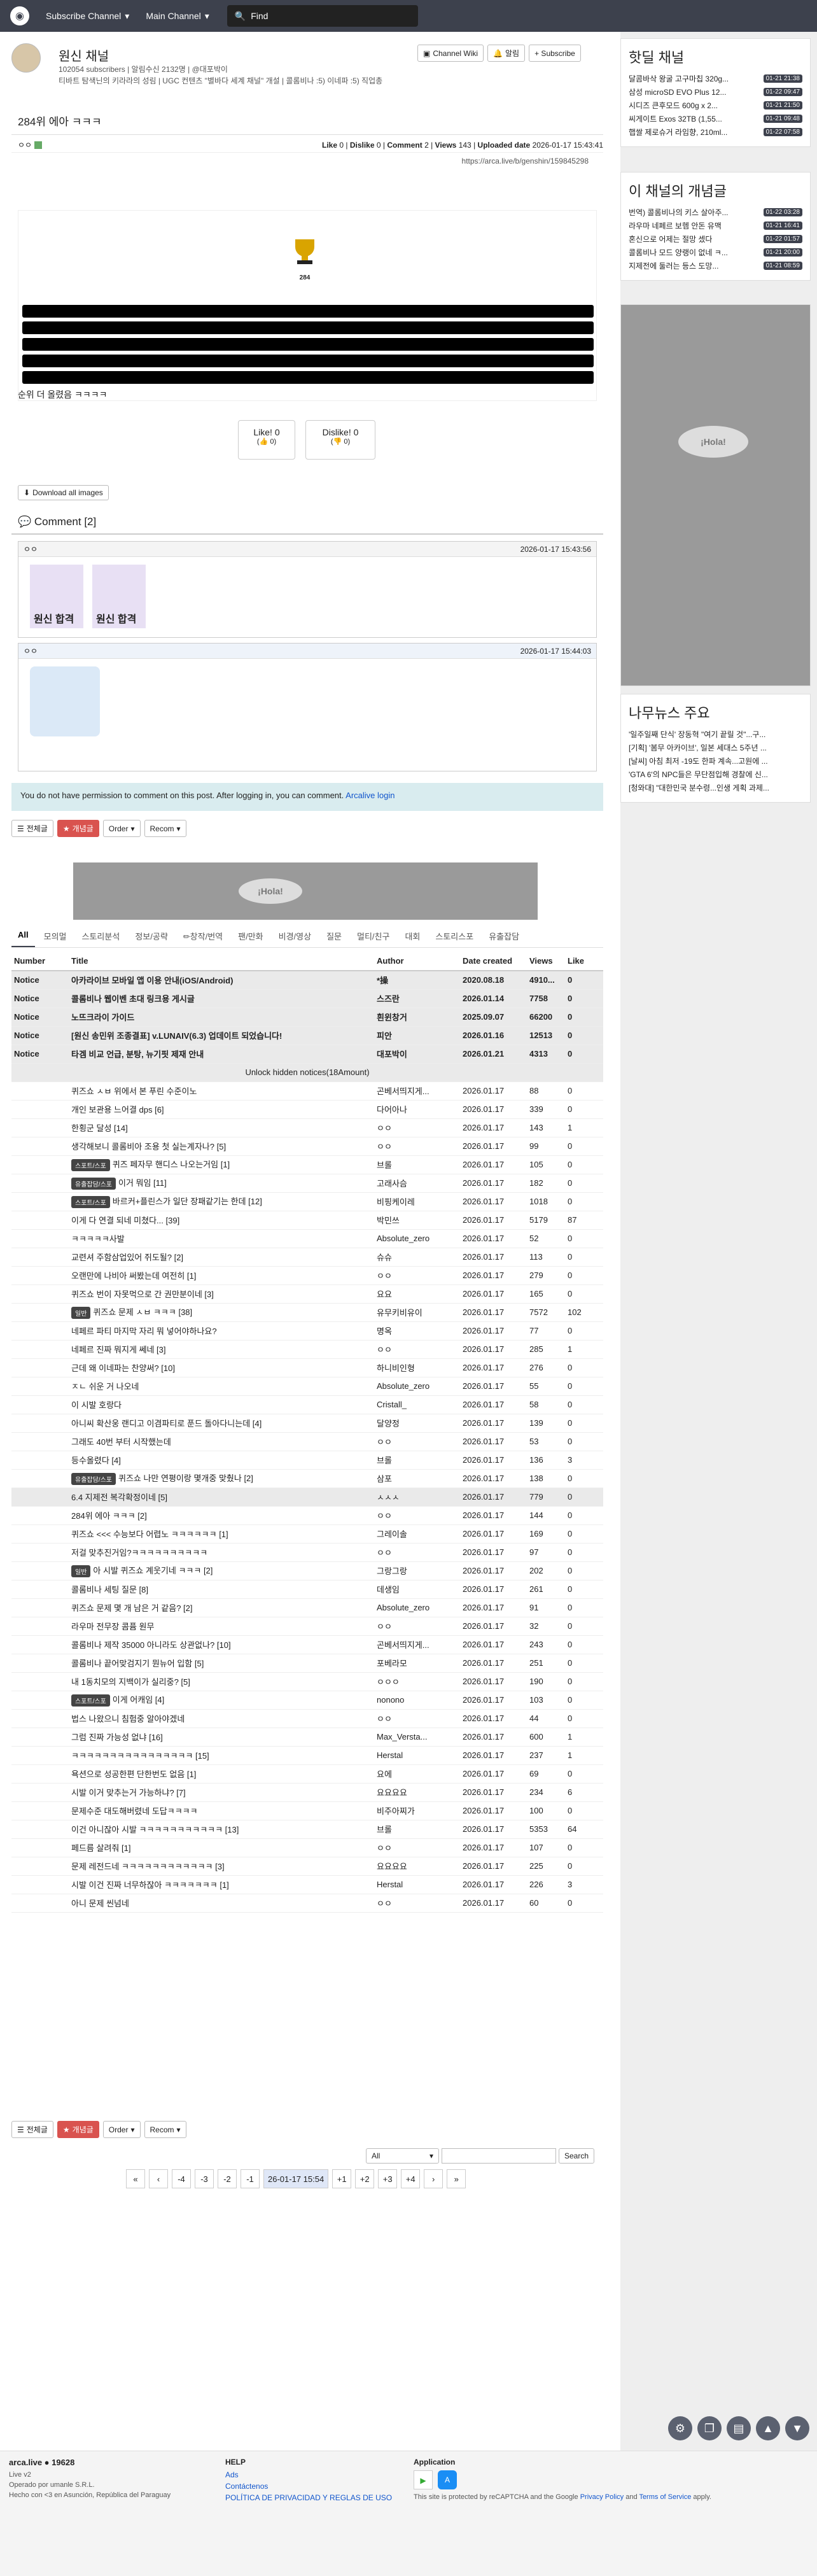  I want to click on news-title: 나무뉴스 주요, so click(715, 712).